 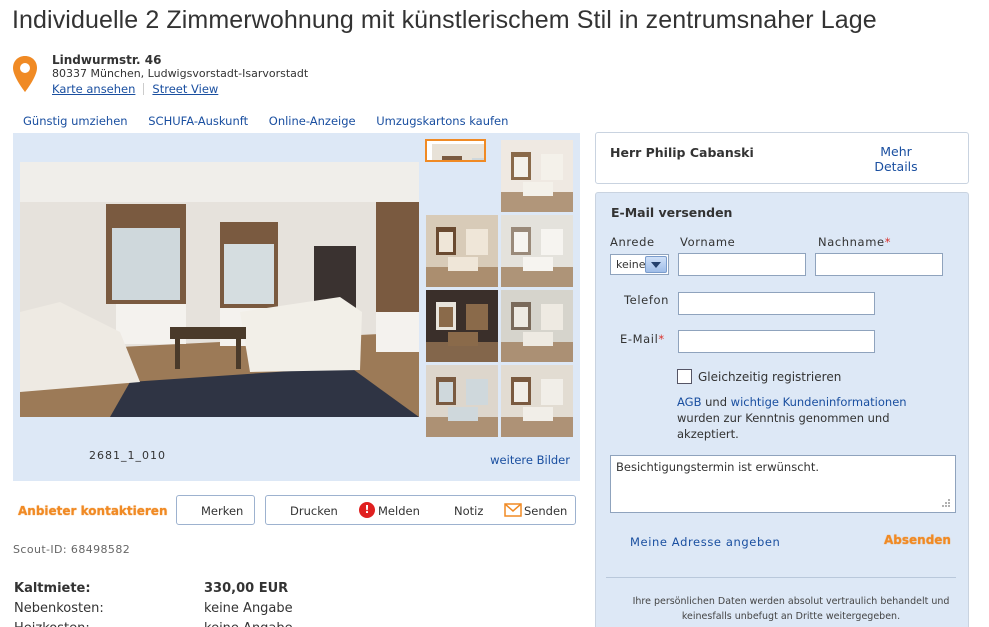 I want to click on photo-caption: 2681_1_010, so click(x=127, y=455).